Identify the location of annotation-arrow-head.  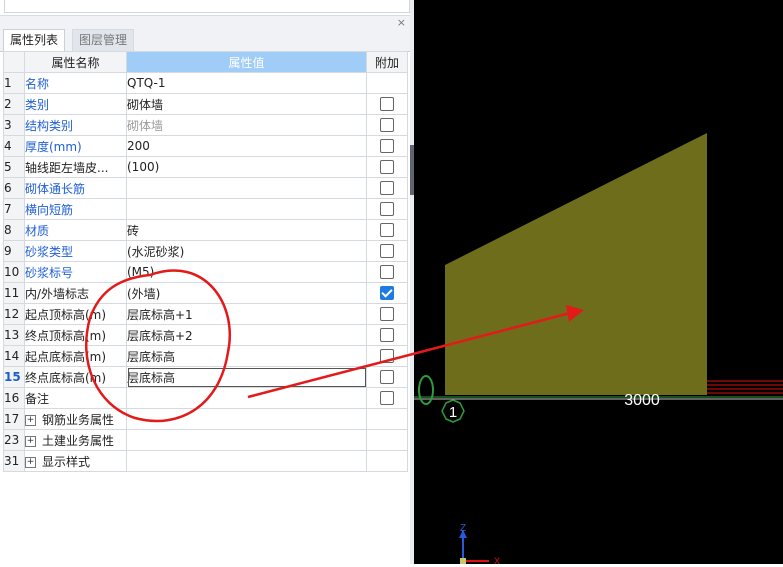
(575, 313).